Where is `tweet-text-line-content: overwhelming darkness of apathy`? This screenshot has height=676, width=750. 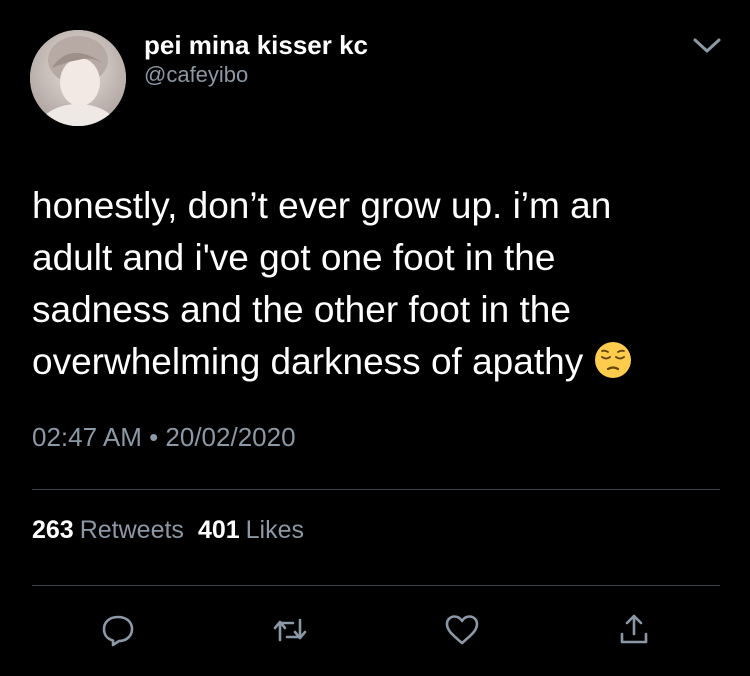
tweet-text-line-content: overwhelming darkness of apathy is located at coordinates (308, 361).